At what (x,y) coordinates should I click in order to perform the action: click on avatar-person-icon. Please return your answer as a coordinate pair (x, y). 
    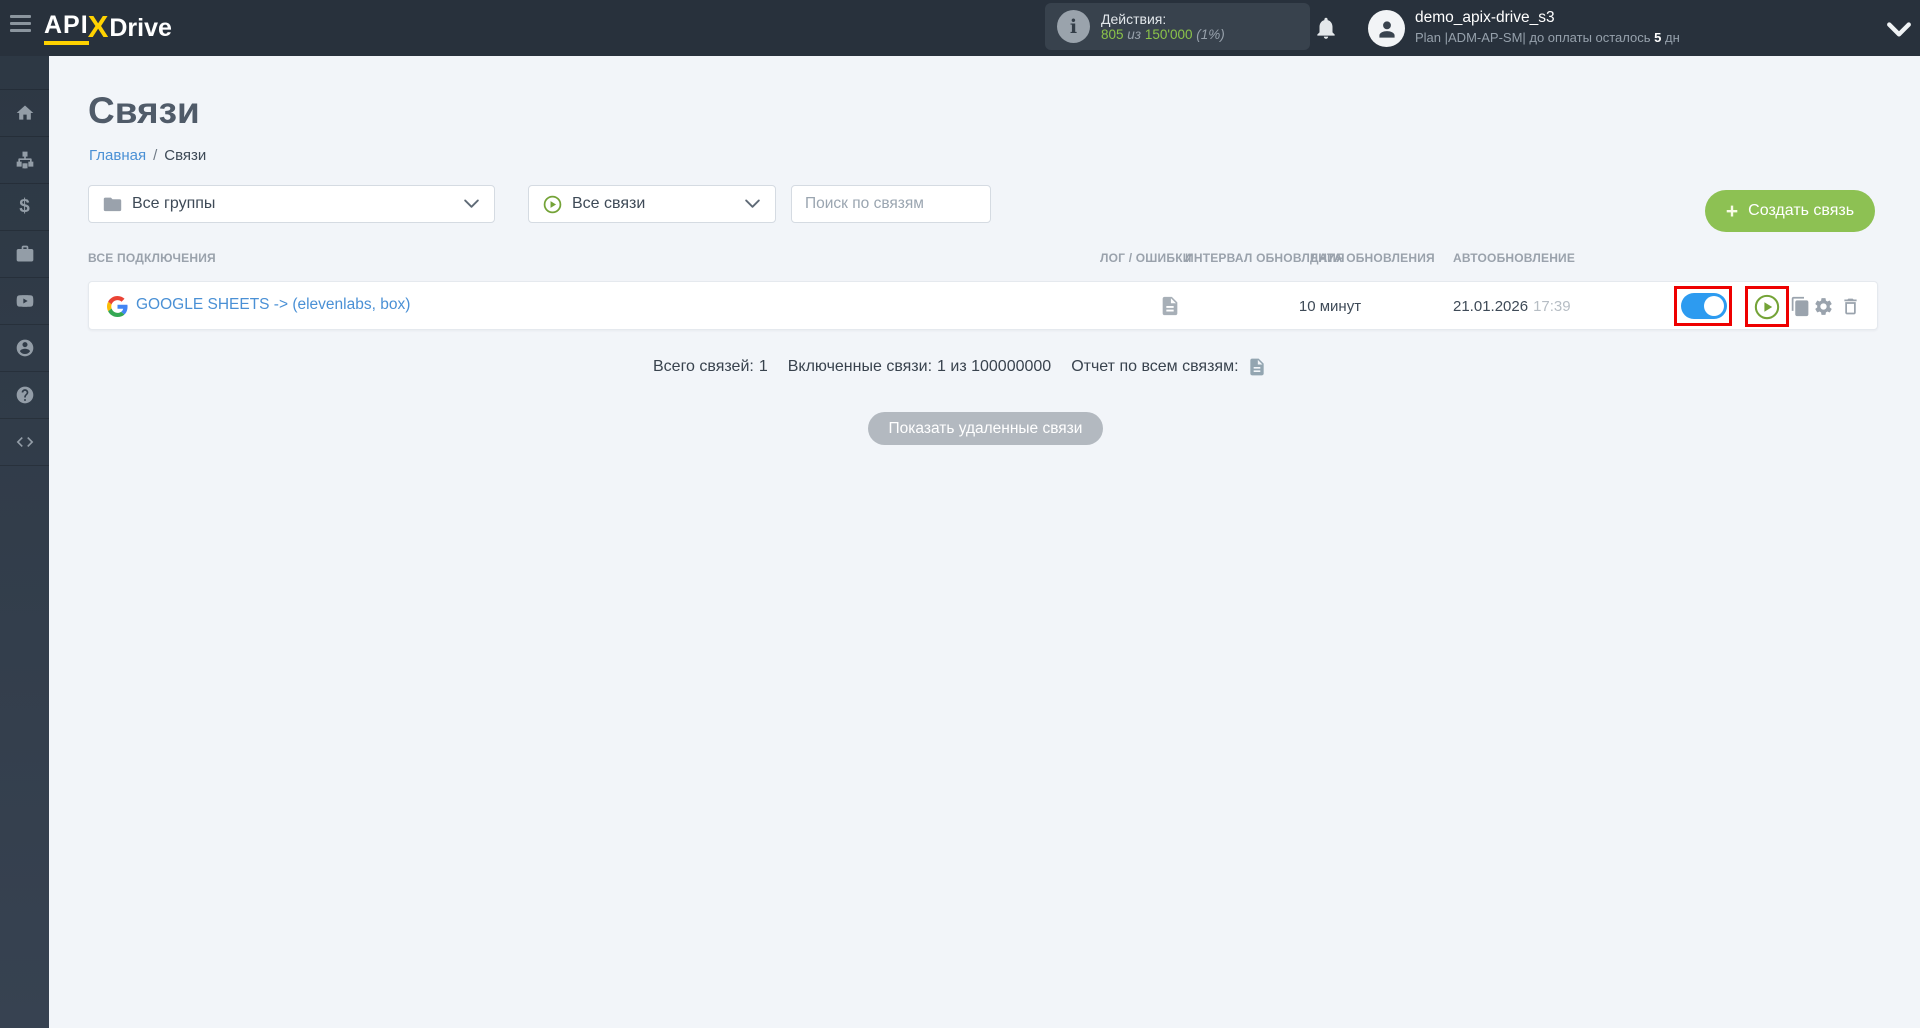
    Looking at the image, I should click on (1386, 29).